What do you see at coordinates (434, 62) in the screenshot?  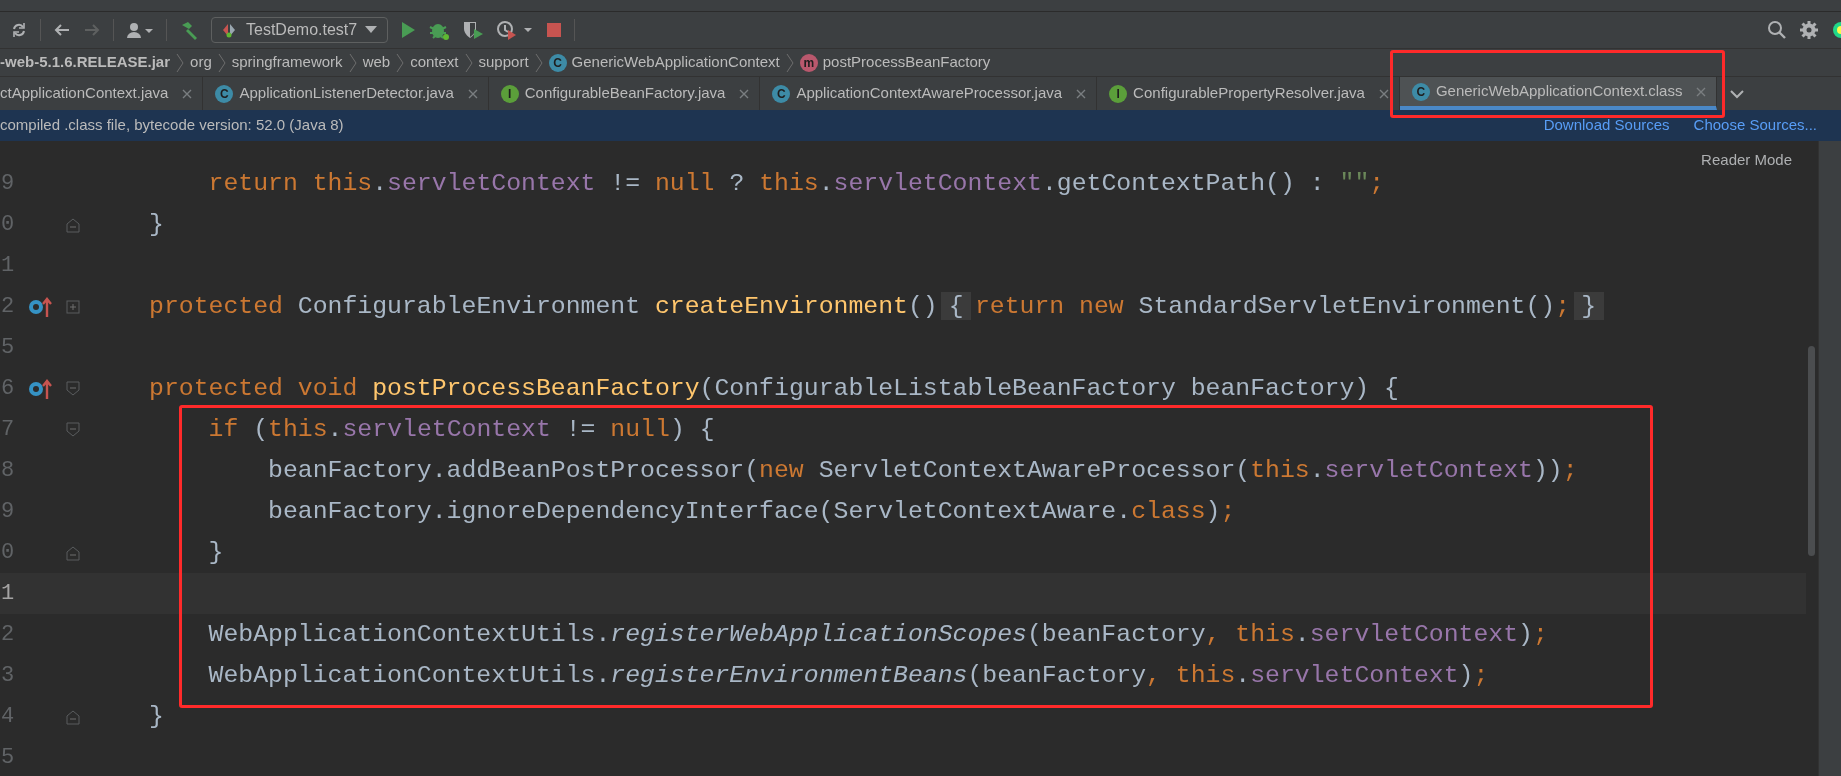 I see `breadcrumb-item: context` at bounding box center [434, 62].